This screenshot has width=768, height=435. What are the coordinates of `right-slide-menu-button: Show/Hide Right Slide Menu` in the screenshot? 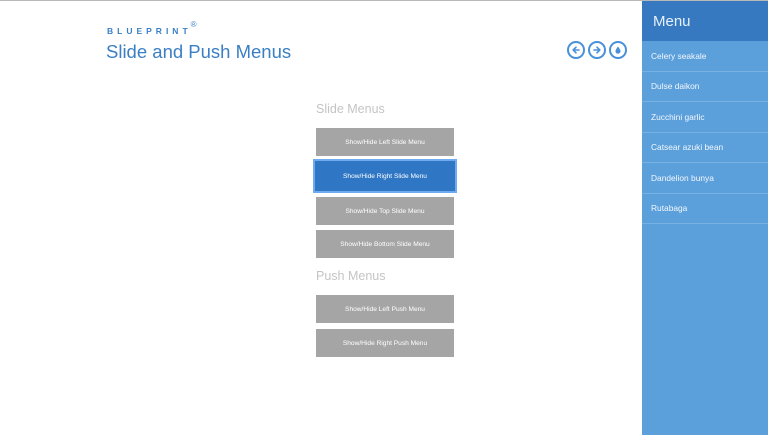 It's located at (385, 176).